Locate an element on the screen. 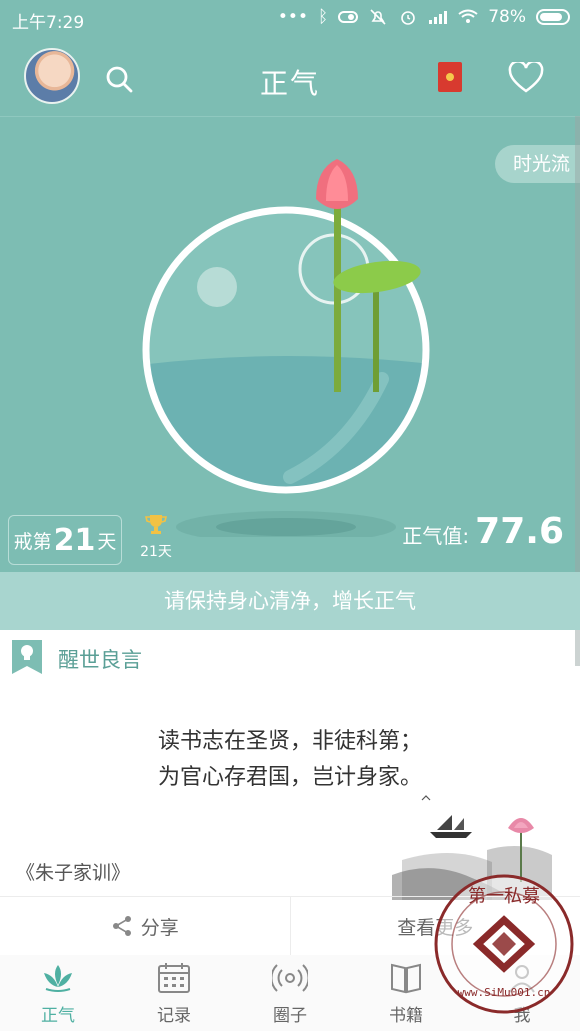  quote-line: 读书志在圣贤，非徒科第； is located at coordinates (289, 741).